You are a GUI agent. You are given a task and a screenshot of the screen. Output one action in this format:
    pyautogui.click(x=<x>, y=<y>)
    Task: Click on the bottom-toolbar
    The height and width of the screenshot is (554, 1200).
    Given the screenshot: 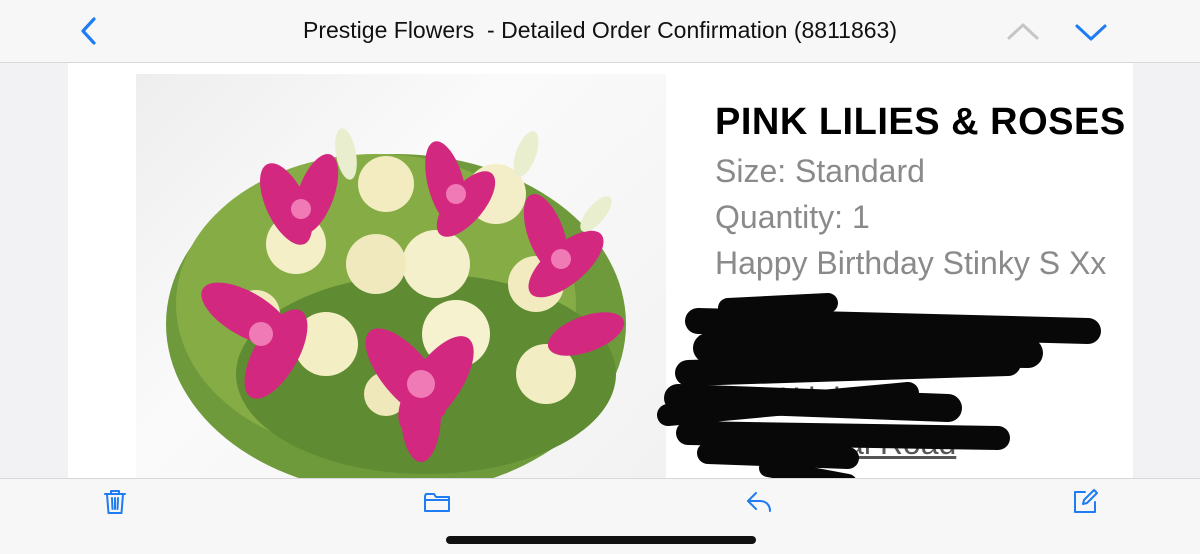 What is the action you would take?
    pyautogui.click(x=600, y=516)
    